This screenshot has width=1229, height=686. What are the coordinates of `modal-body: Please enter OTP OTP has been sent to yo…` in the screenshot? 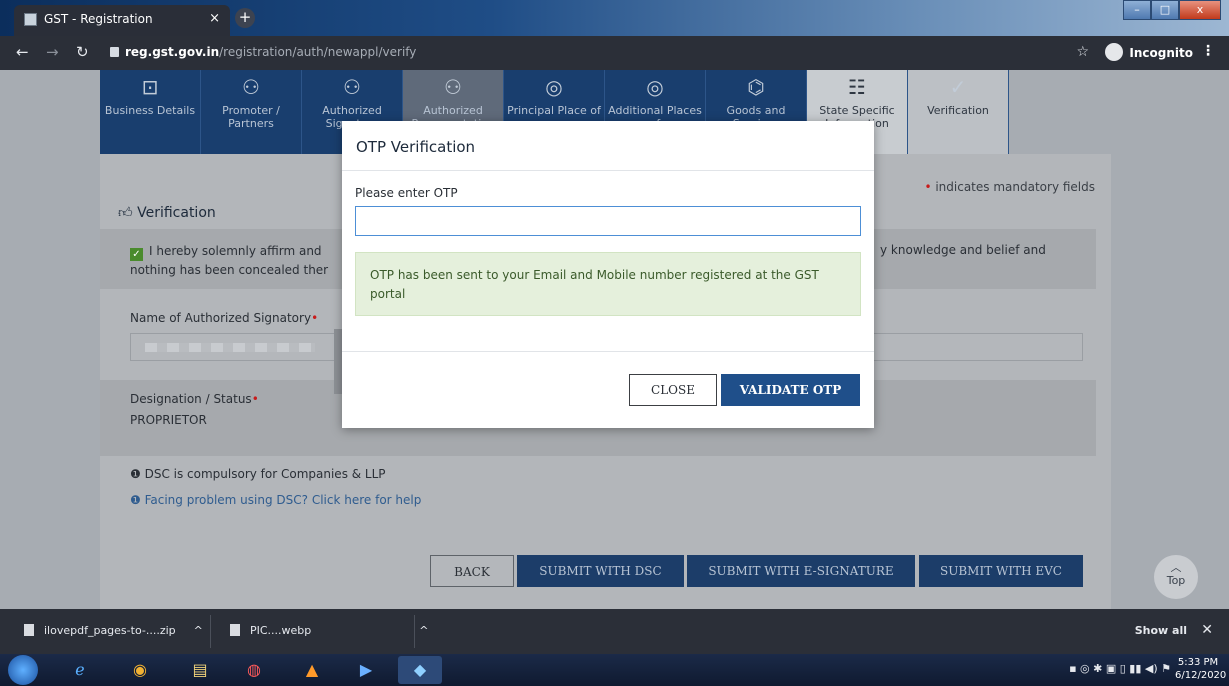 It's located at (608, 251).